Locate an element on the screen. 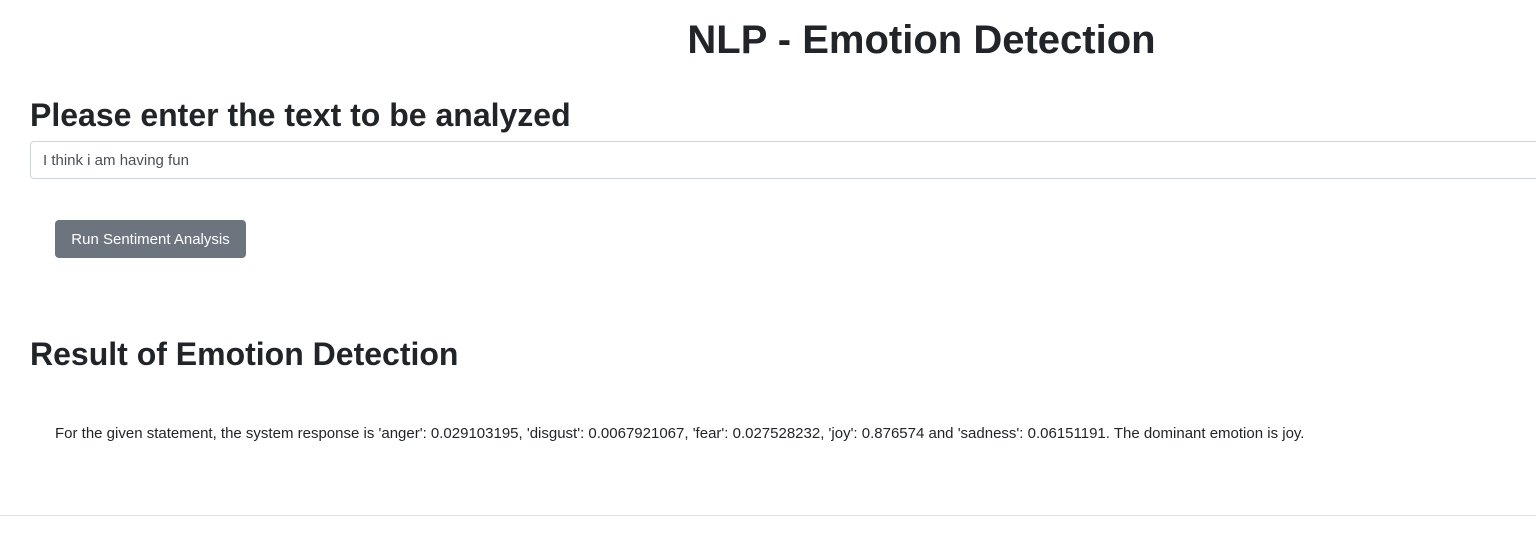 The width and height of the screenshot is (1536, 539). run-sentiment-analysis-button: Run Sentiment Analysis is located at coordinates (150, 239).